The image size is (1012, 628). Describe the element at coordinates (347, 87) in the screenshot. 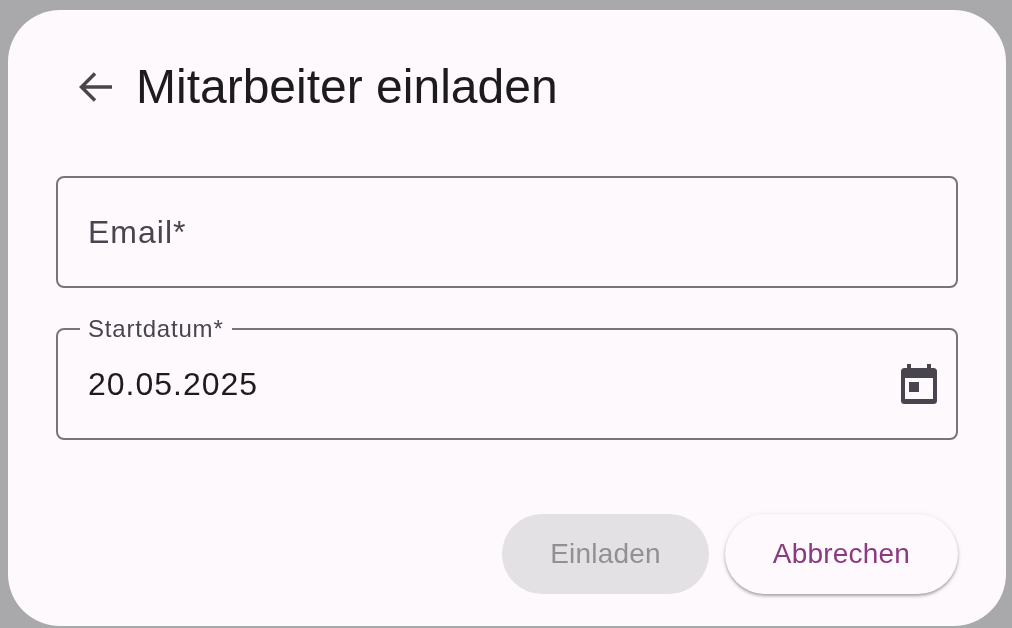

I see `dialog-title: Mitarbeiter einladen` at that location.